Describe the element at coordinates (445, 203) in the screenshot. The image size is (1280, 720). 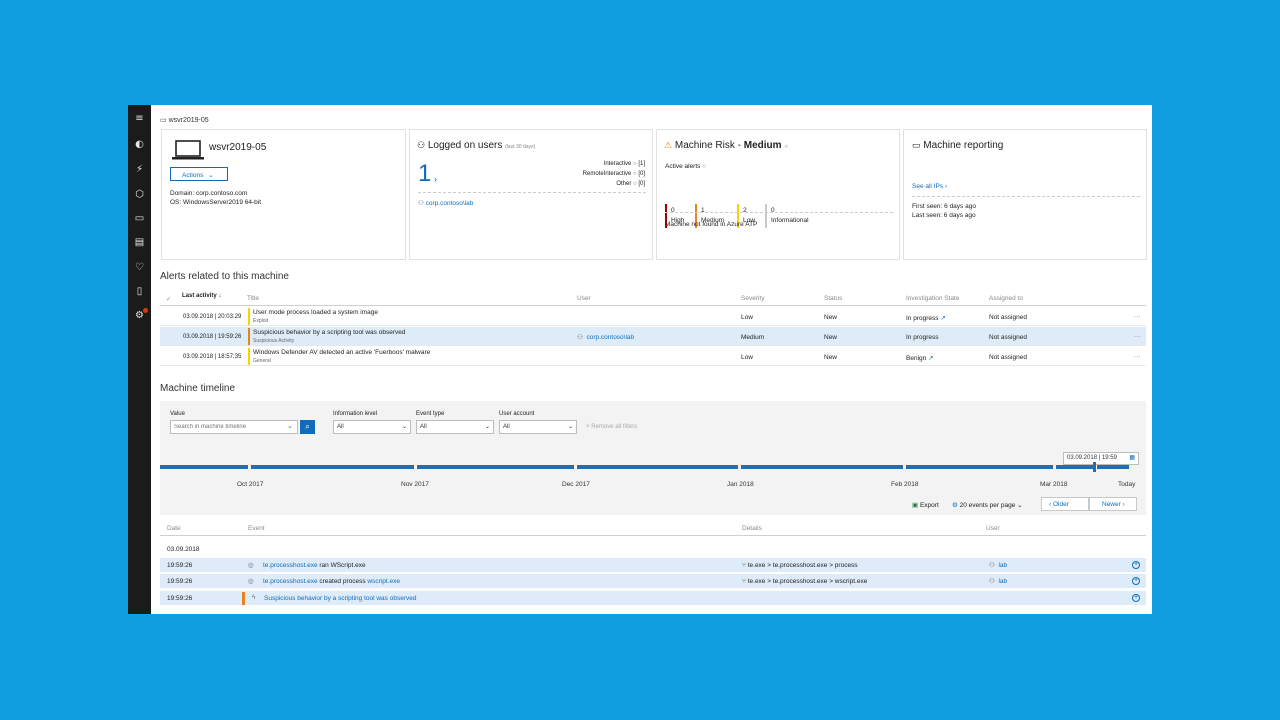
I see `logged-on-user-link: ⚇ corp.contoso\lab` at that location.